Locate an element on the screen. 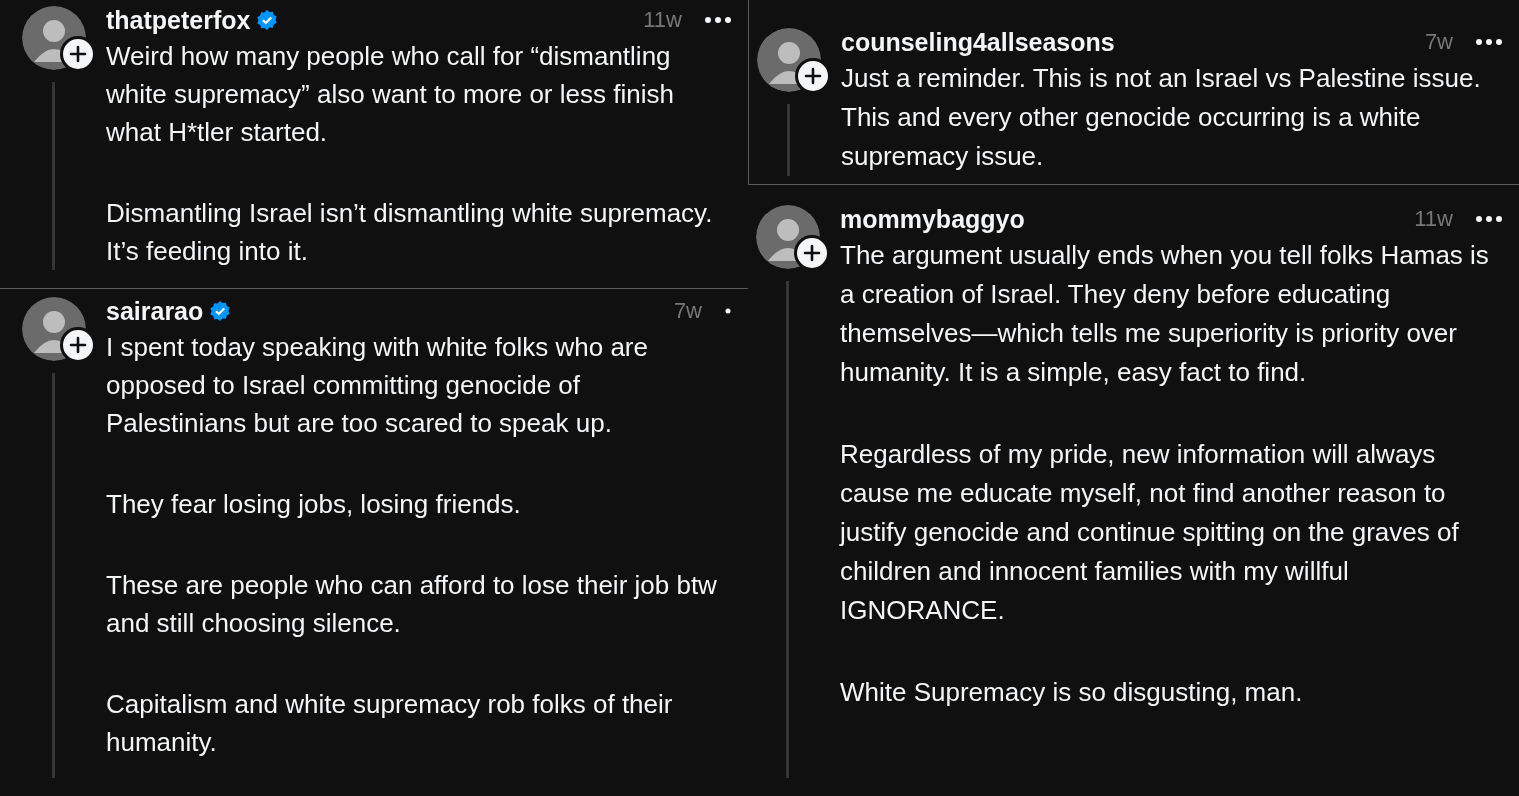 The height and width of the screenshot is (796, 1519). post-text: Dismantling Israel isn’t dismantling white supremacy. It’s feeding into it. is located at coordinates (410, 232).